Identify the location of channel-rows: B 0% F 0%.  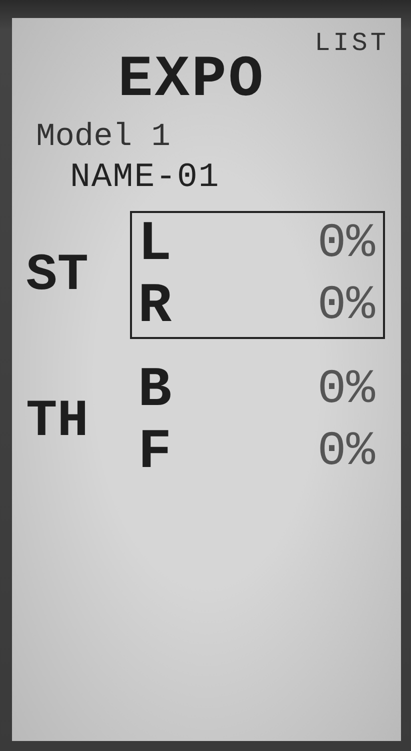
(257, 421).